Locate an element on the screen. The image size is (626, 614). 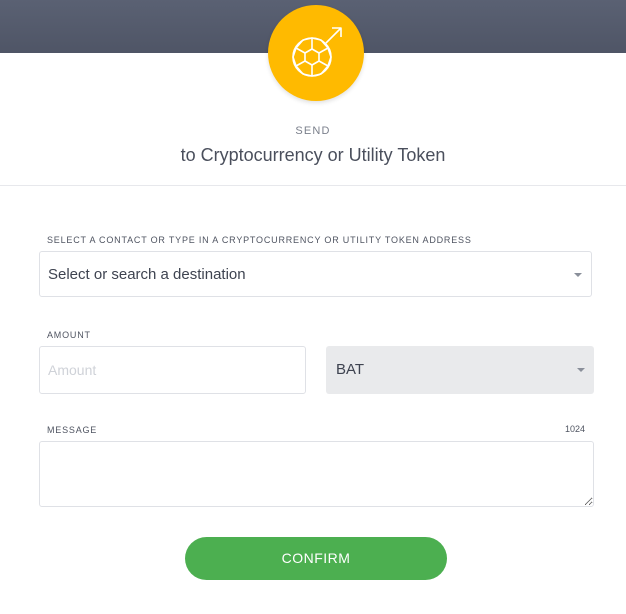
message-char-counter: 1024 is located at coordinates (574, 429).